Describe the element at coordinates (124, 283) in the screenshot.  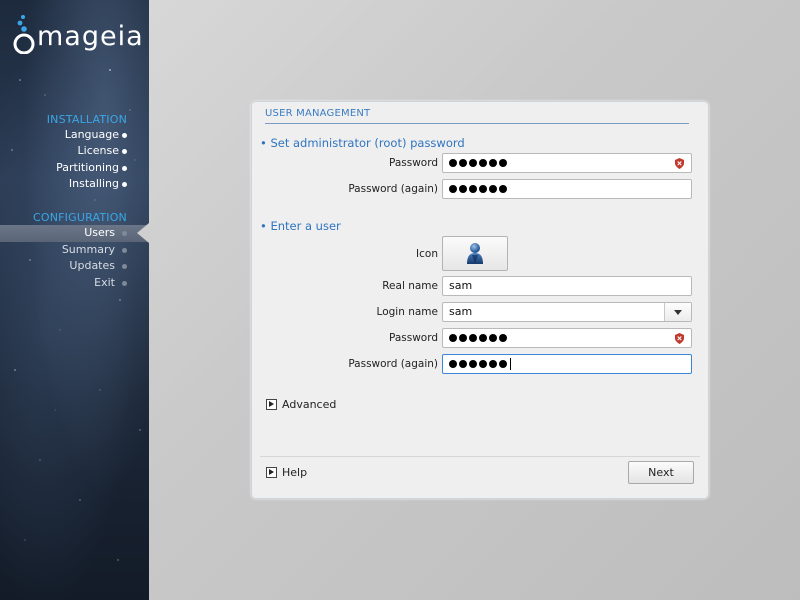
I see `nav-dot-exit` at that location.